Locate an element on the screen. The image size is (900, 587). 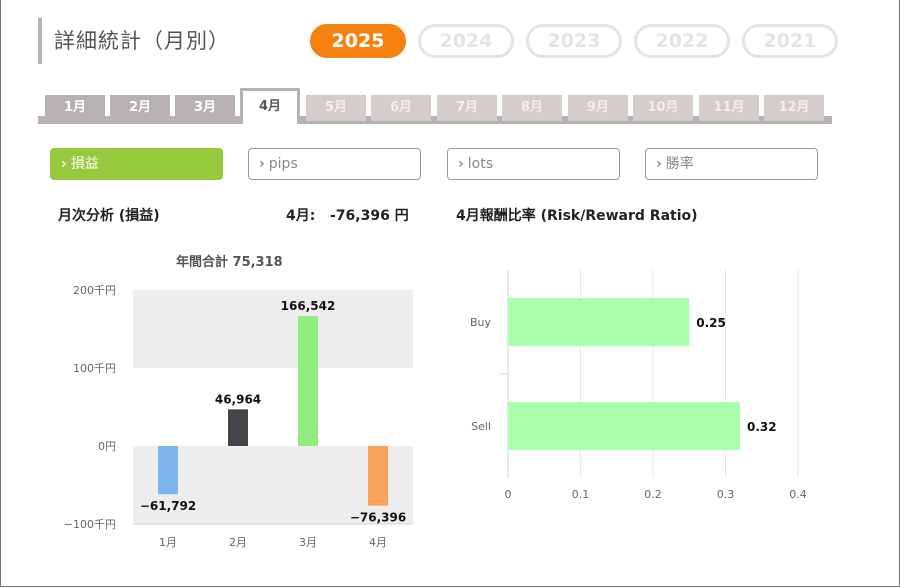
current-month-label: 4月: is located at coordinates (301, 216).